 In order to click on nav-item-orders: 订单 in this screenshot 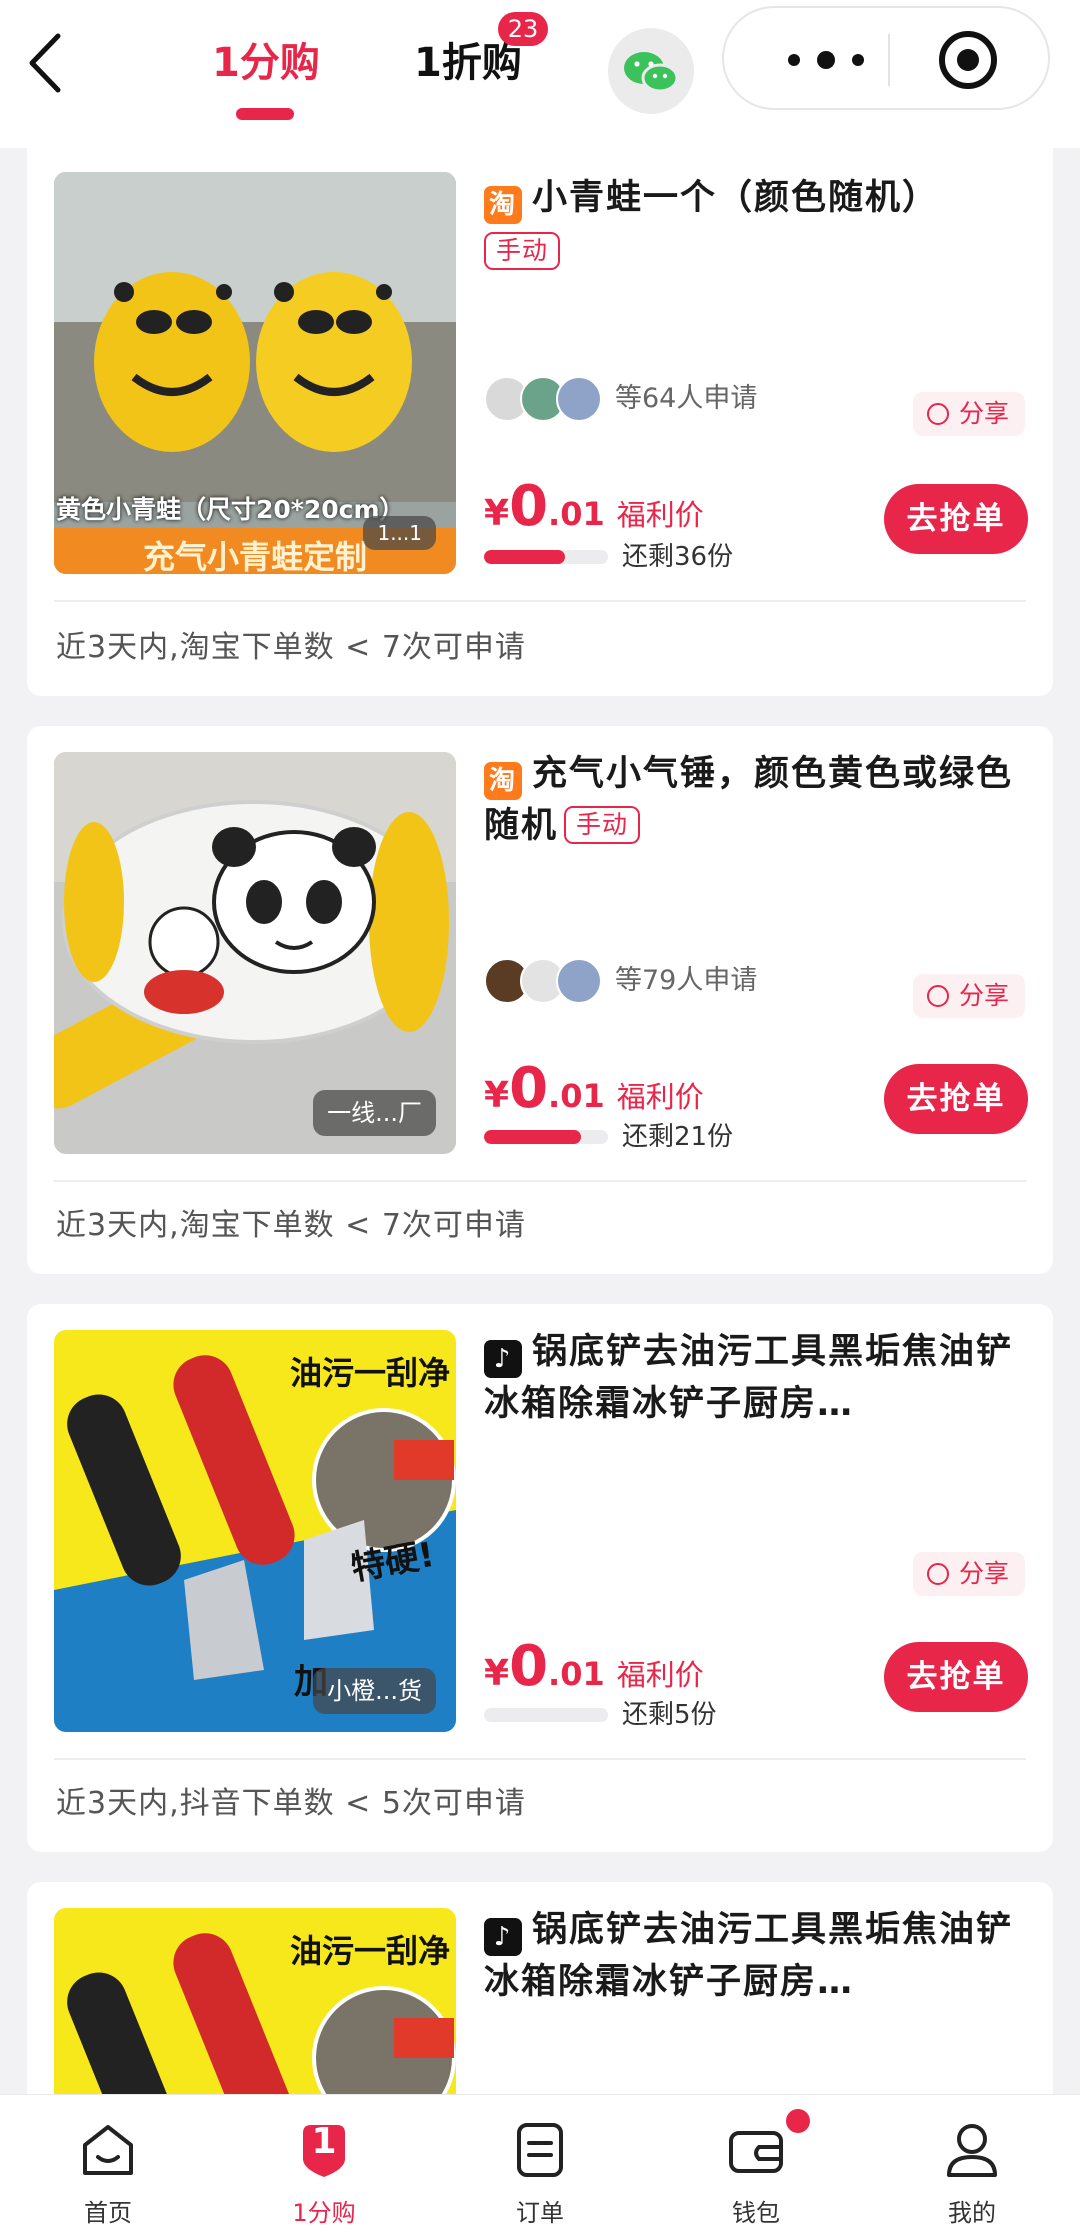, I will do `click(540, 2166)`.